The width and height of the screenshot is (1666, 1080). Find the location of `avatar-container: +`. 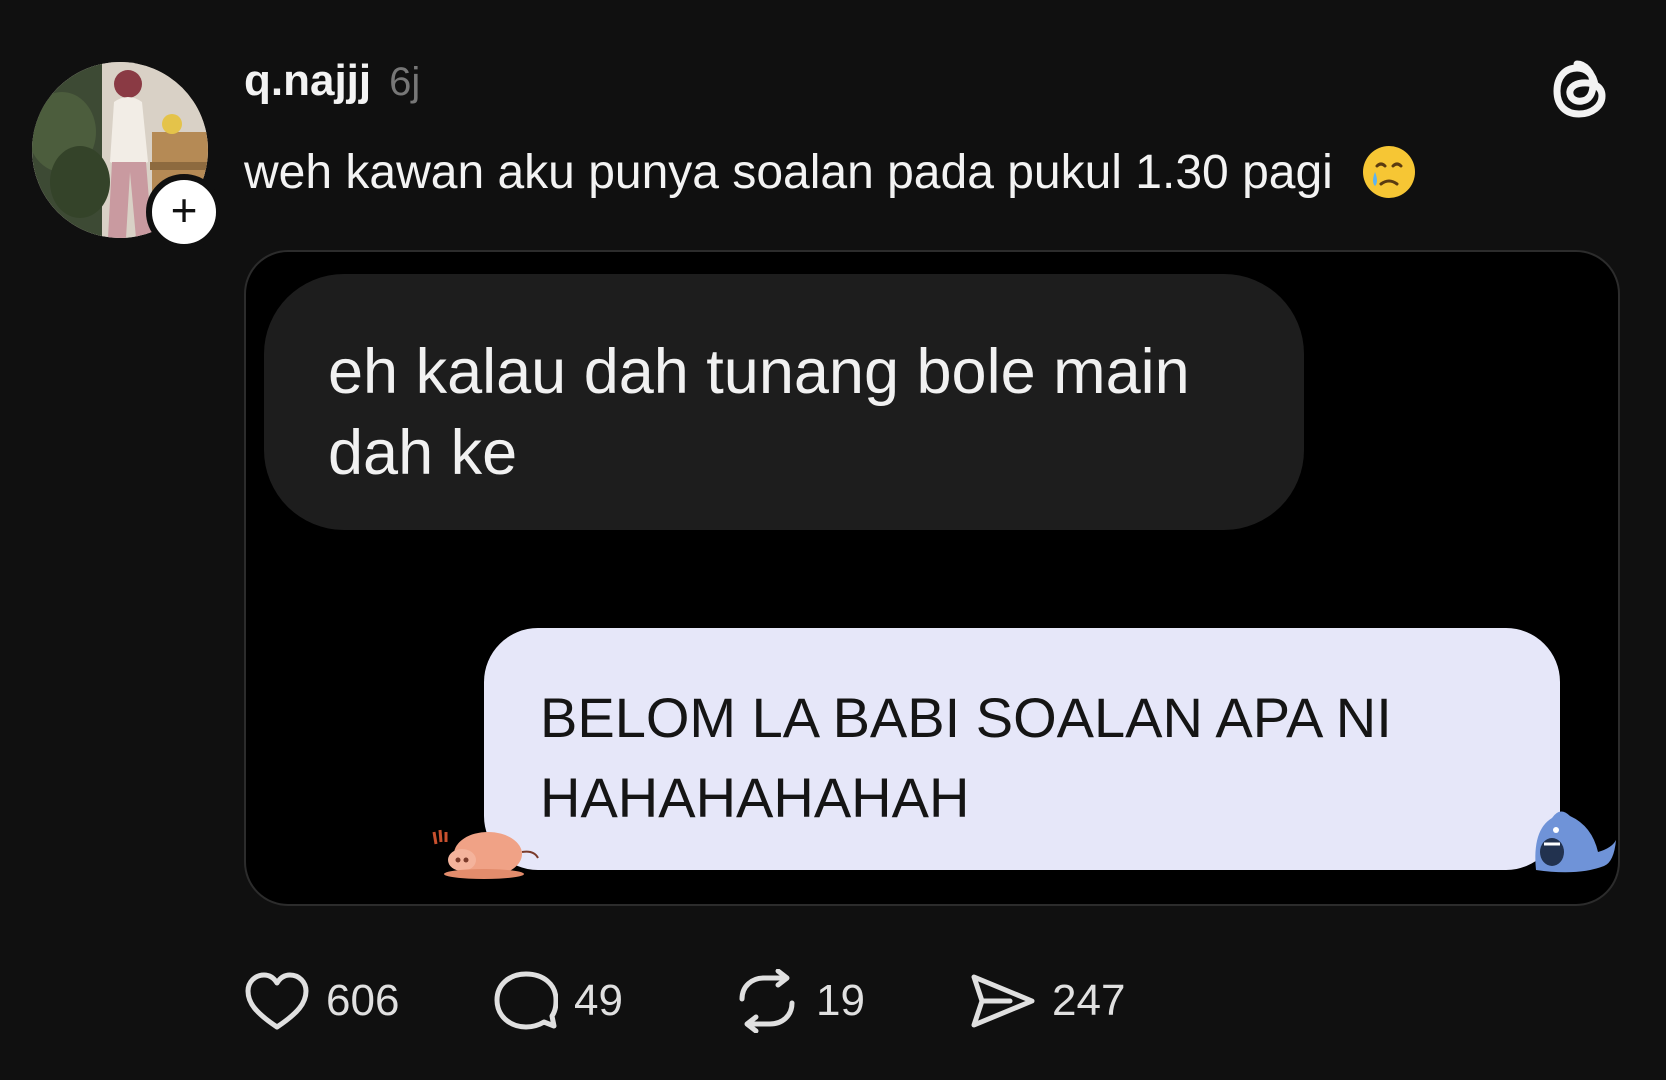

avatar-container: + is located at coordinates (127, 156).